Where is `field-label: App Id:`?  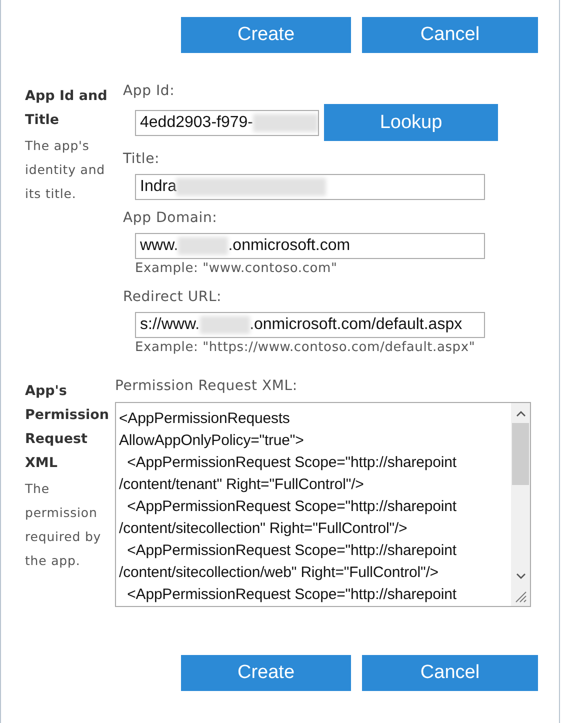
field-label: App Id: is located at coordinates (149, 91).